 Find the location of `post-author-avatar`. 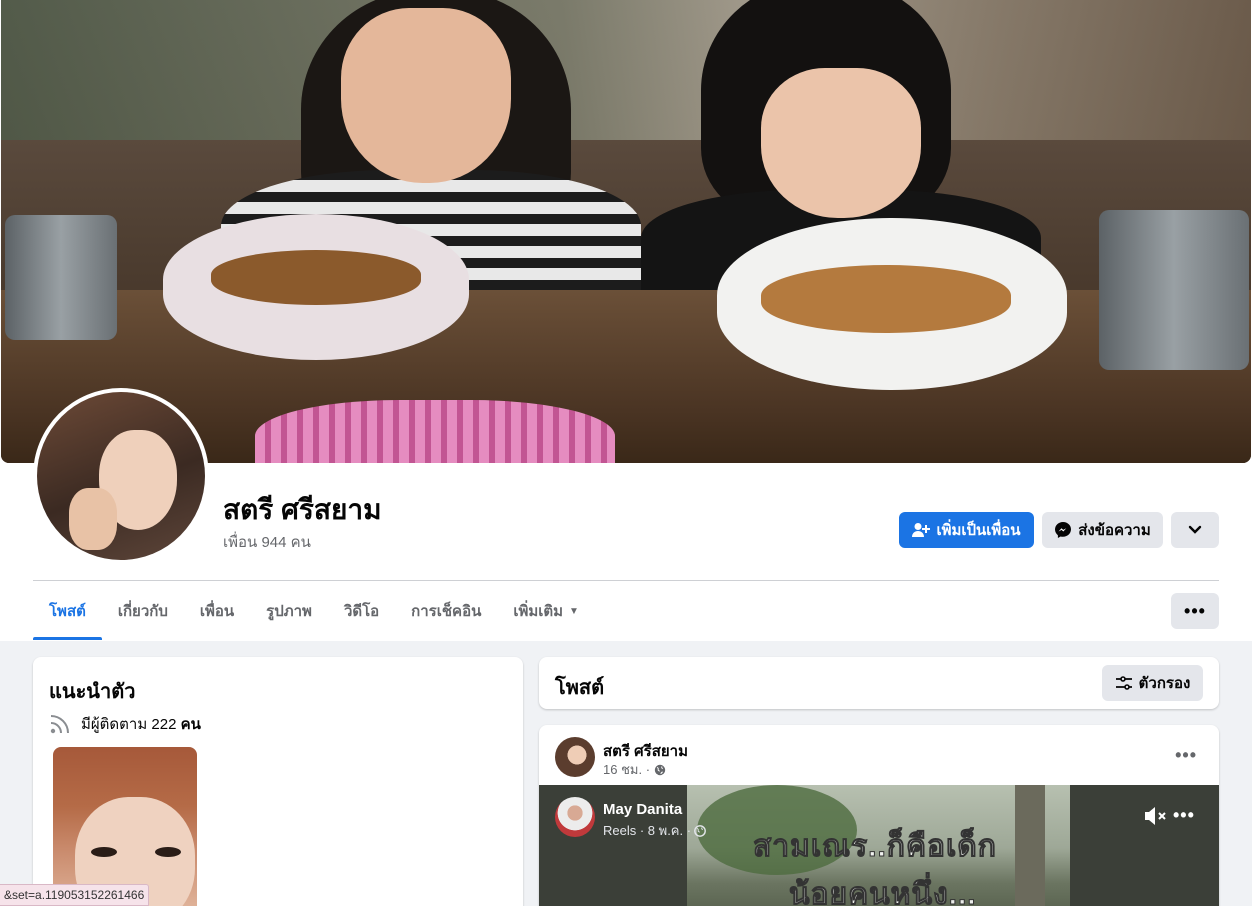

post-author-avatar is located at coordinates (575, 757).